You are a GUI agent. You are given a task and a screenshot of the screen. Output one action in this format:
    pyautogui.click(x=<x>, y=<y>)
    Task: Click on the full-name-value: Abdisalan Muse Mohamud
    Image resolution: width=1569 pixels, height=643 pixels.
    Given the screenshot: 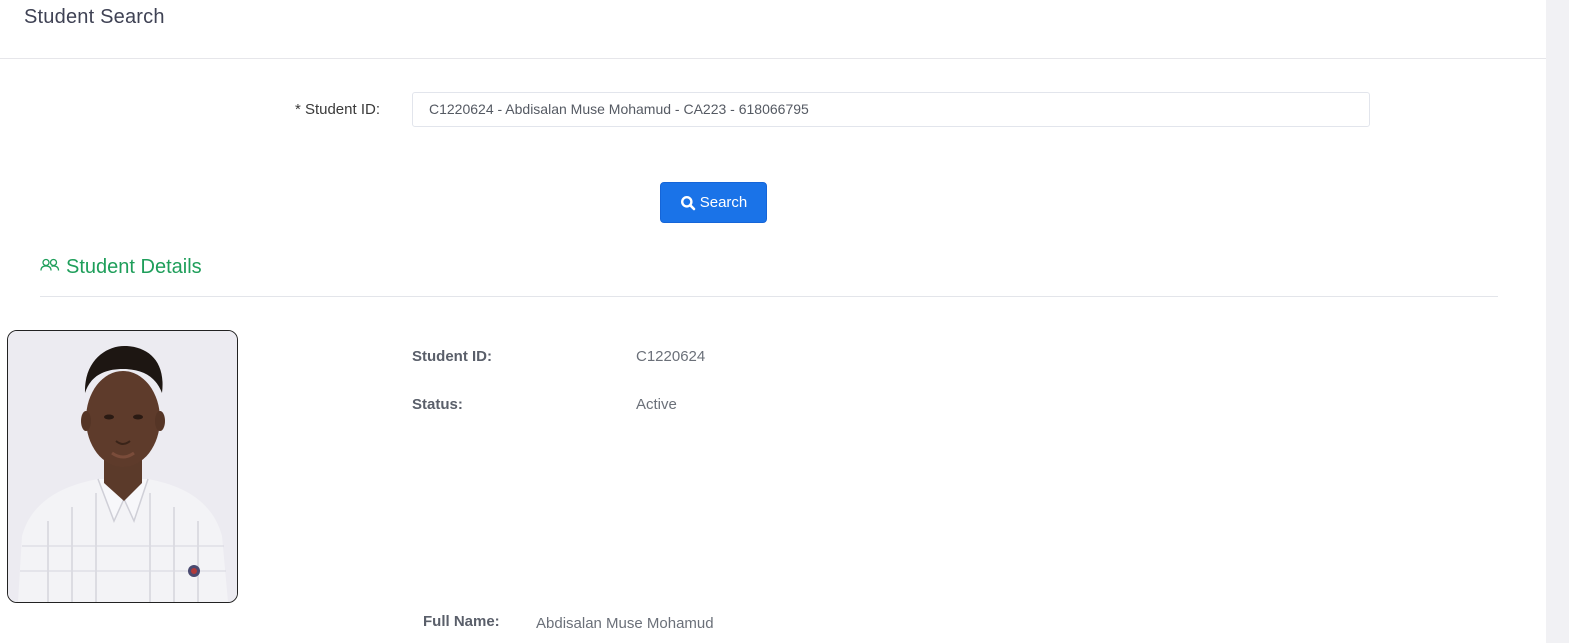 What is the action you would take?
    pyautogui.click(x=625, y=623)
    